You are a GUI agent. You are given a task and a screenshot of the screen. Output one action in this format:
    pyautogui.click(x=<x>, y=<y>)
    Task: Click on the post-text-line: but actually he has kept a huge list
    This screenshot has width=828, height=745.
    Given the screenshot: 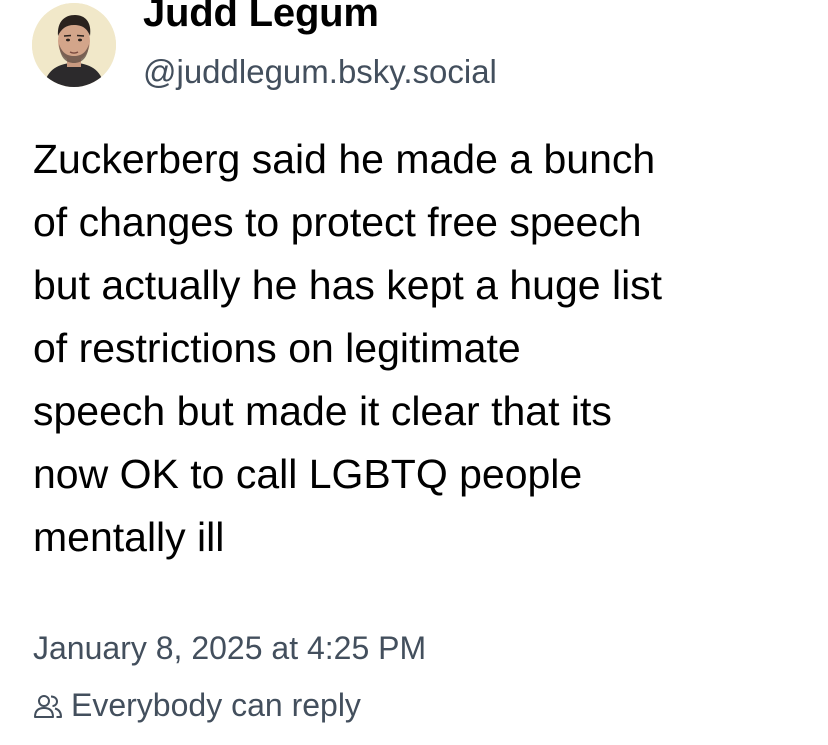 What is the action you would take?
    pyautogui.click(x=348, y=285)
    